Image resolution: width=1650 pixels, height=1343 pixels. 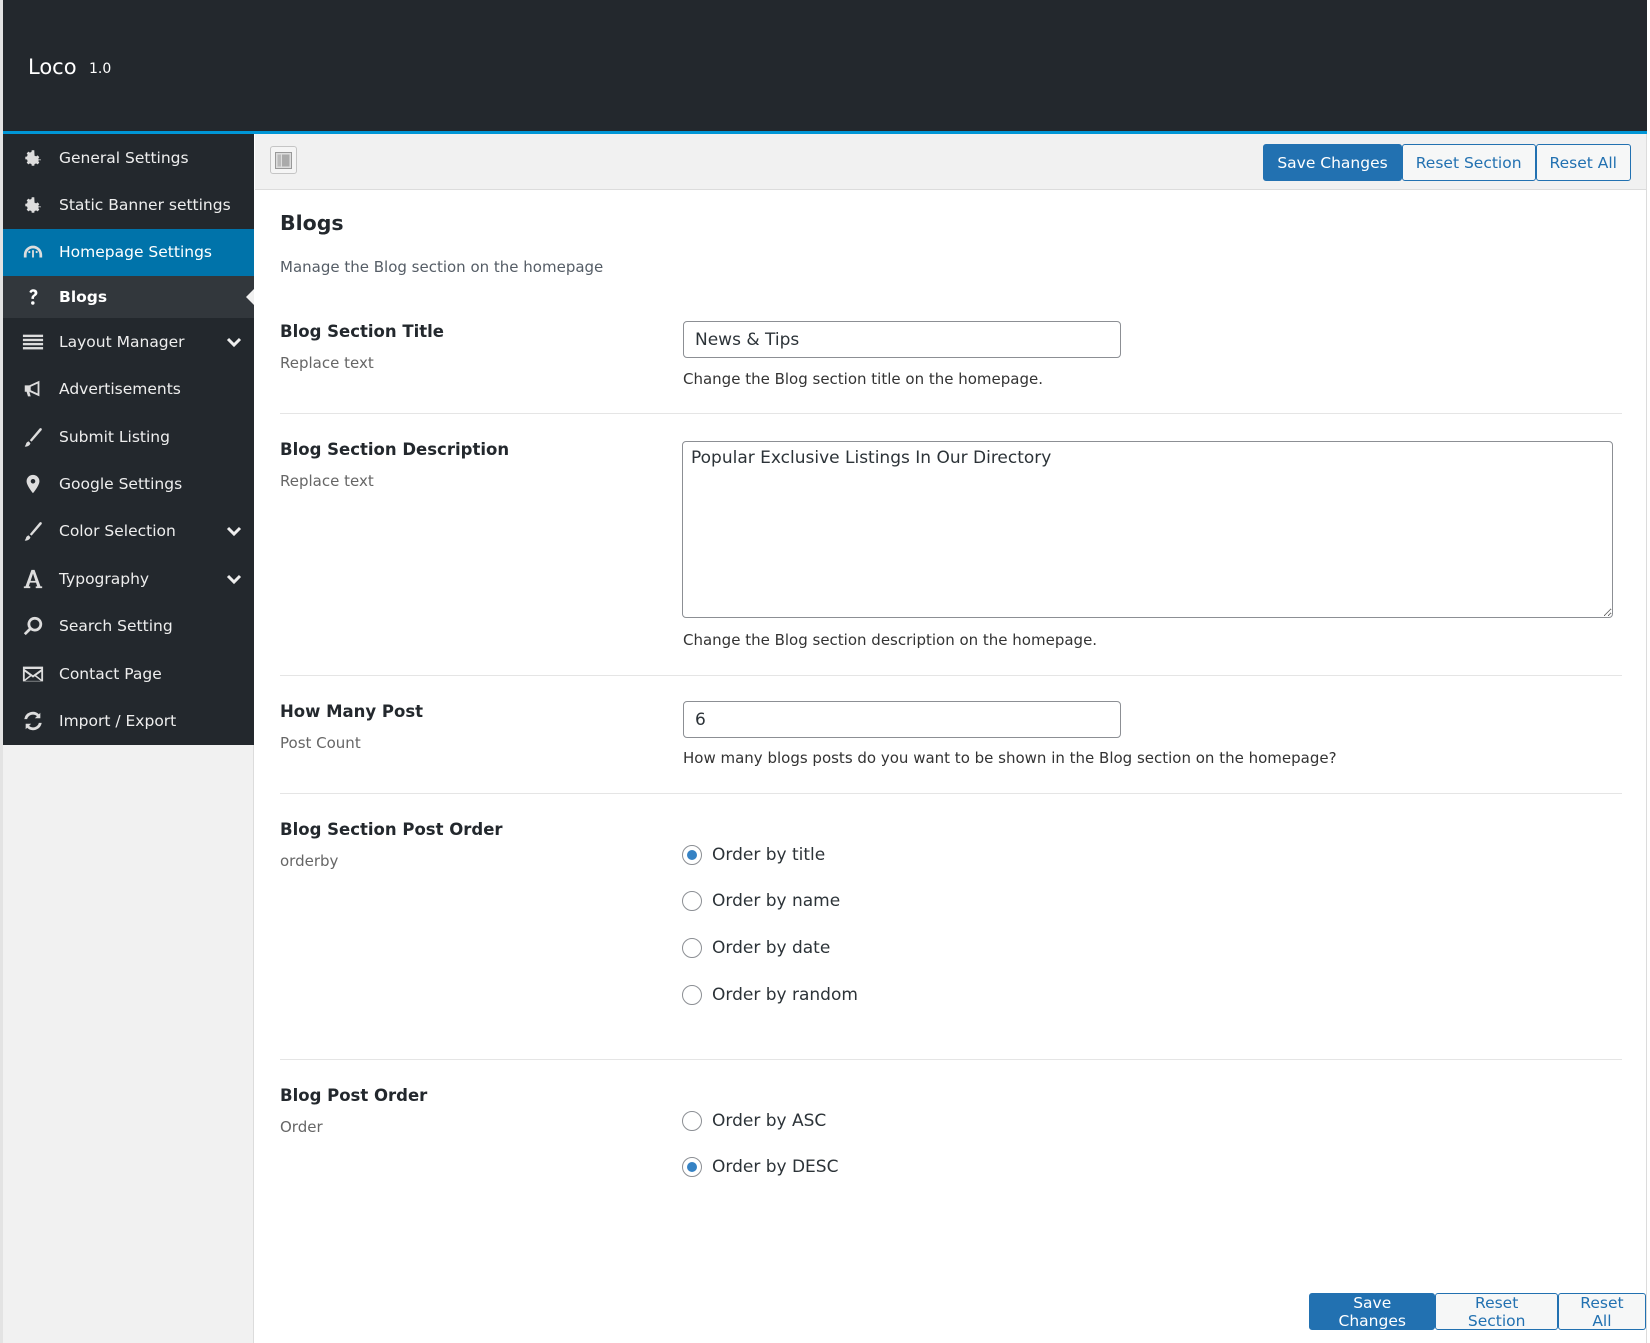 I want to click on post-order-sublabel: Order, so click(x=301, y=1127).